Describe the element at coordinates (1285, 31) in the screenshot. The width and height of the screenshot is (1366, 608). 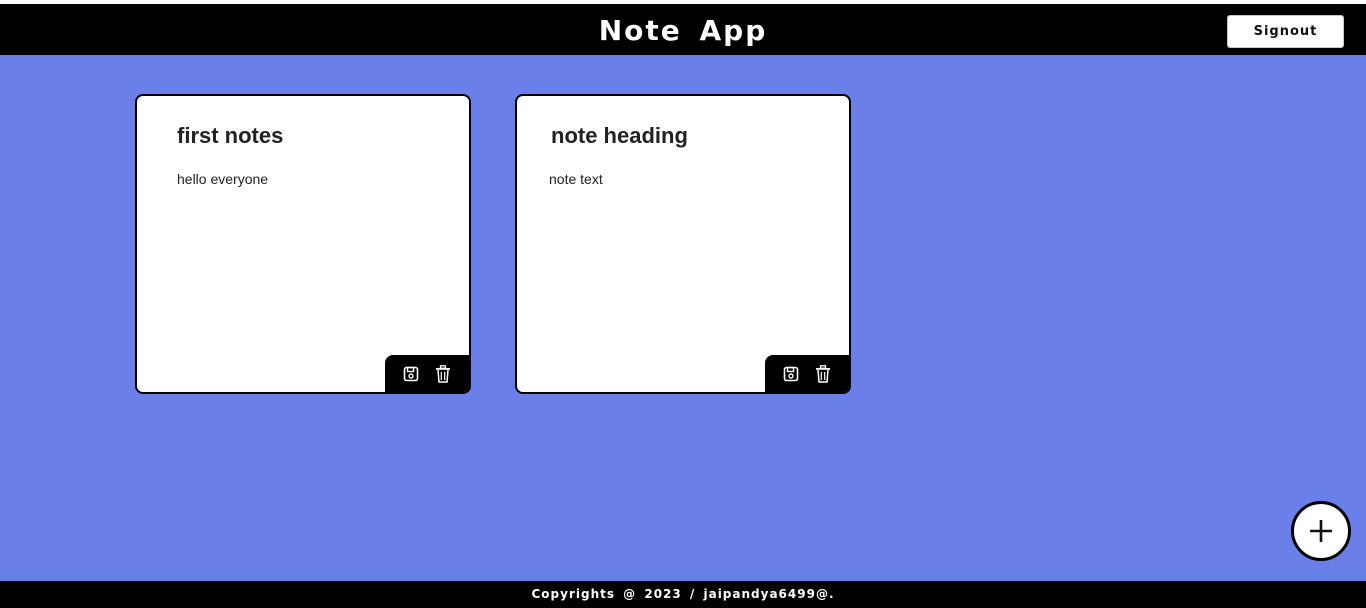
I see `signout-button: Signout` at that location.